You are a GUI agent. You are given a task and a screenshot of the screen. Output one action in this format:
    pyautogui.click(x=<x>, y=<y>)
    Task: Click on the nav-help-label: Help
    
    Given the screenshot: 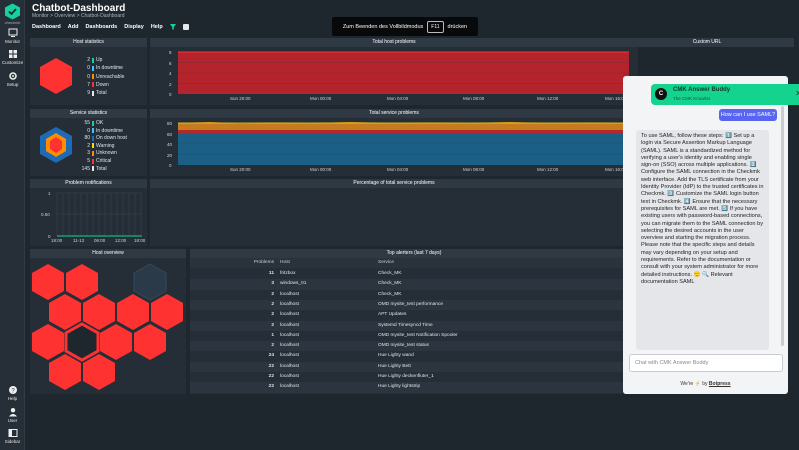 What is the action you would take?
    pyautogui.click(x=12, y=398)
    